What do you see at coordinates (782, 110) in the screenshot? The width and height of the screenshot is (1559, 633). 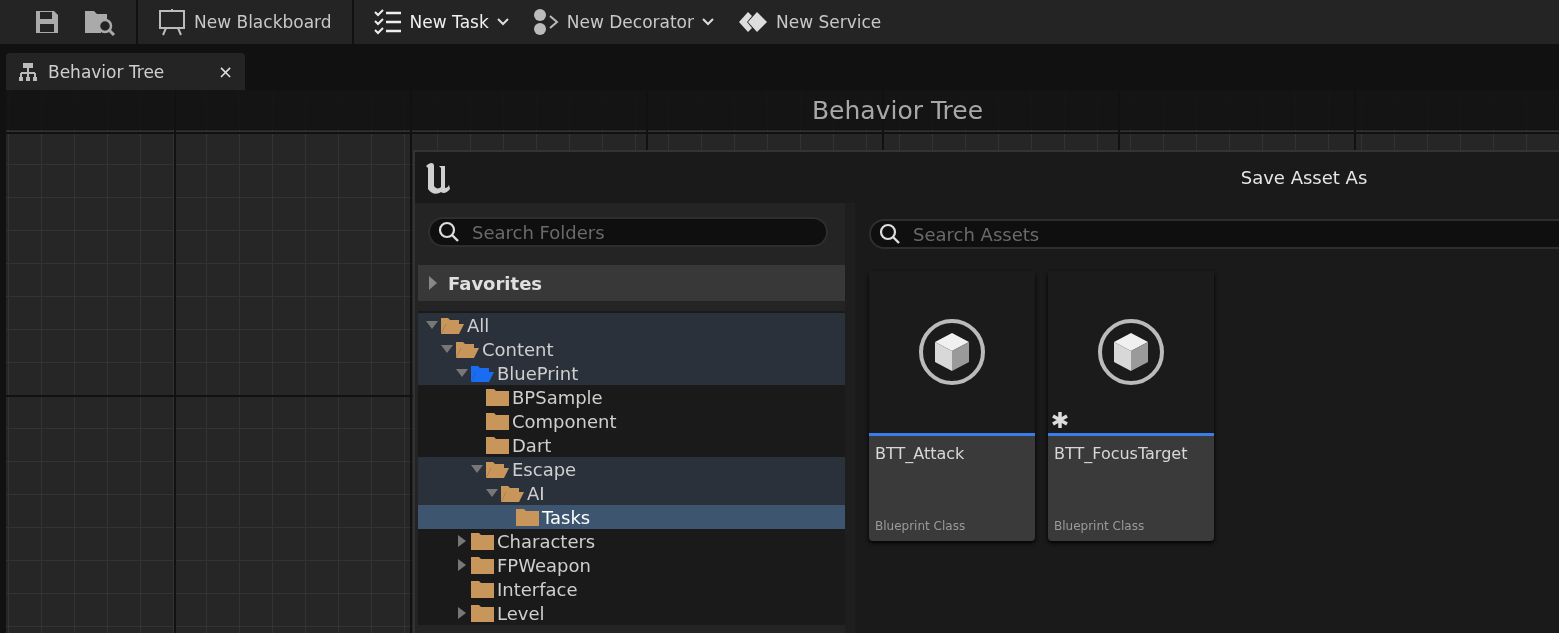 I see `graph-title: Behavior Tree` at bounding box center [782, 110].